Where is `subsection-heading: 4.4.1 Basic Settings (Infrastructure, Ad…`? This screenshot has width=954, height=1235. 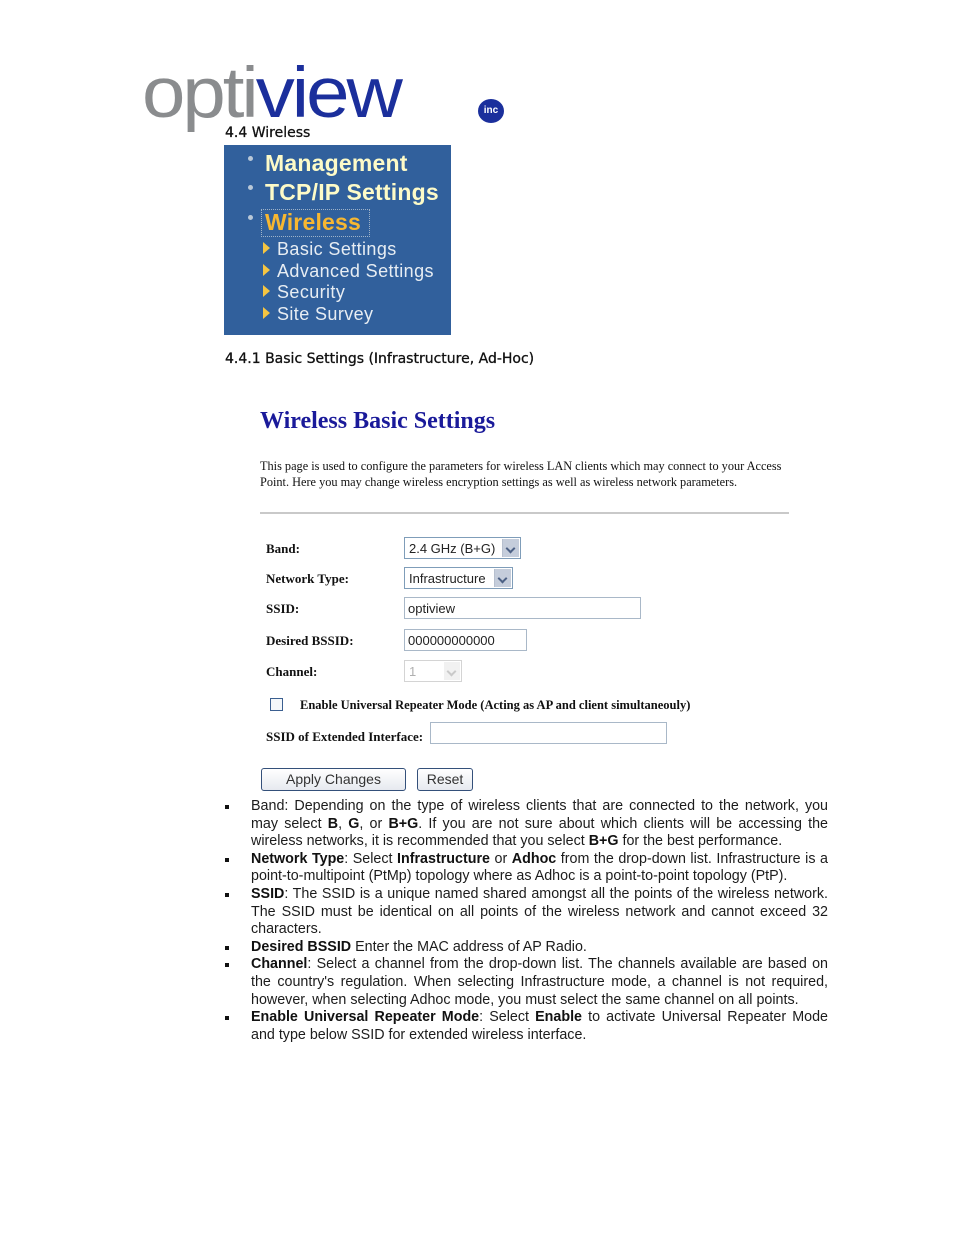 subsection-heading: 4.4.1 Basic Settings (Infrastructure, Ad… is located at coordinates (380, 359).